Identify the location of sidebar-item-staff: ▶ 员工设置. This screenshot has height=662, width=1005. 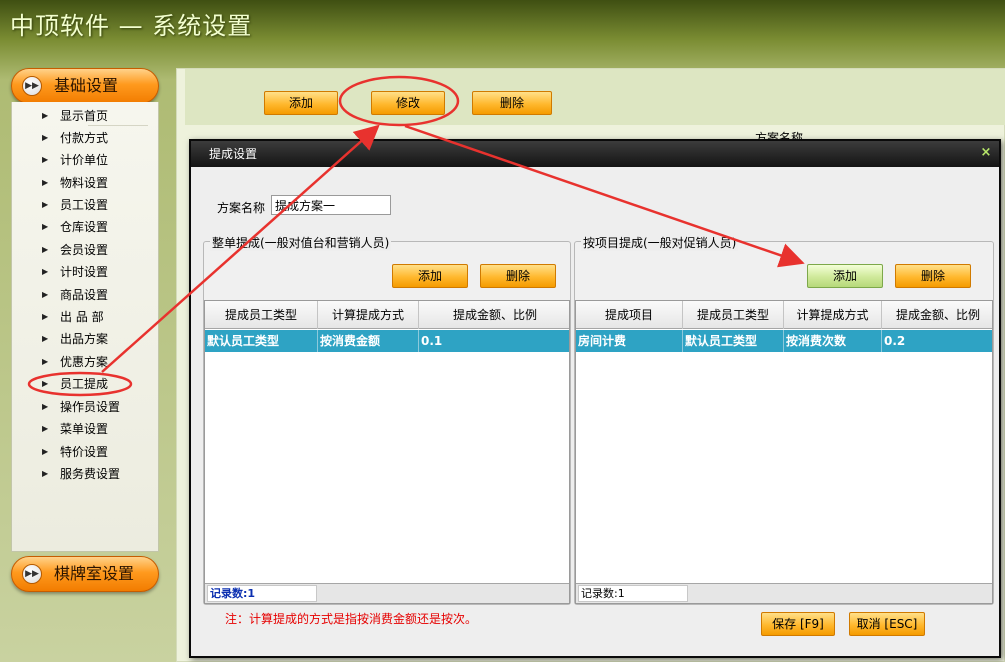
(98, 205).